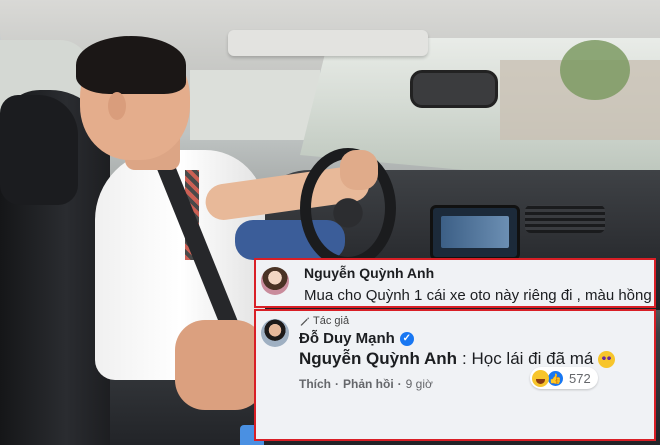 This screenshot has height=445, width=660. Describe the element at coordinates (359, 170) in the screenshot. I see `driver-hand` at that location.